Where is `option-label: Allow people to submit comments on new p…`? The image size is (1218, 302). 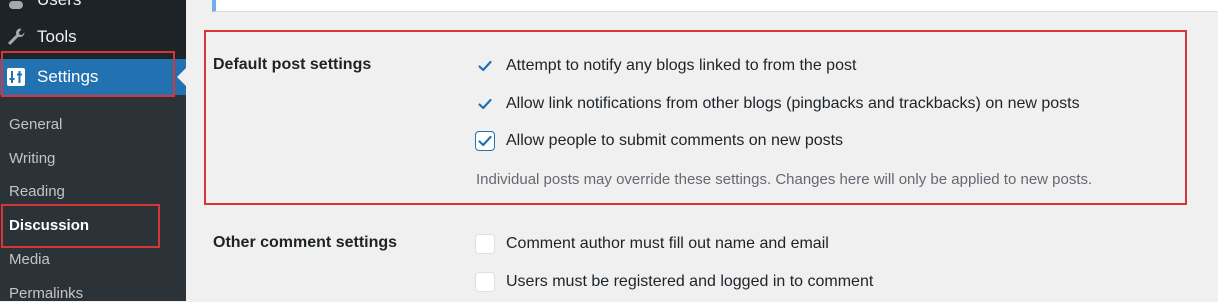
option-label: Allow people to submit comments on new p… is located at coordinates (675, 140).